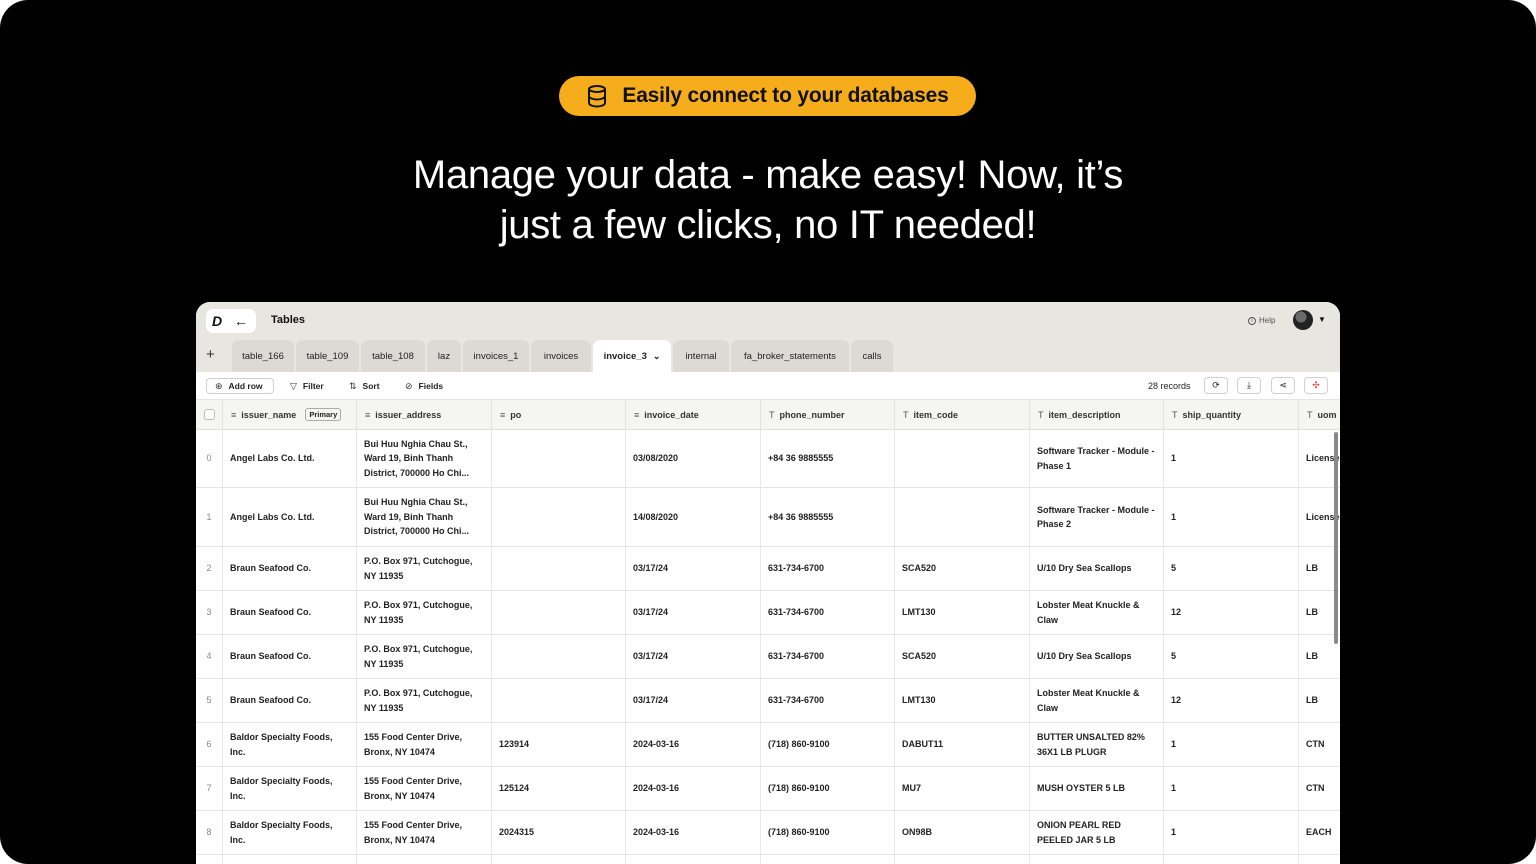 This screenshot has height=864, width=1536. I want to click on table-cell-item-description: Software Tracker - Module - Phase 1, so click(1097, 459).